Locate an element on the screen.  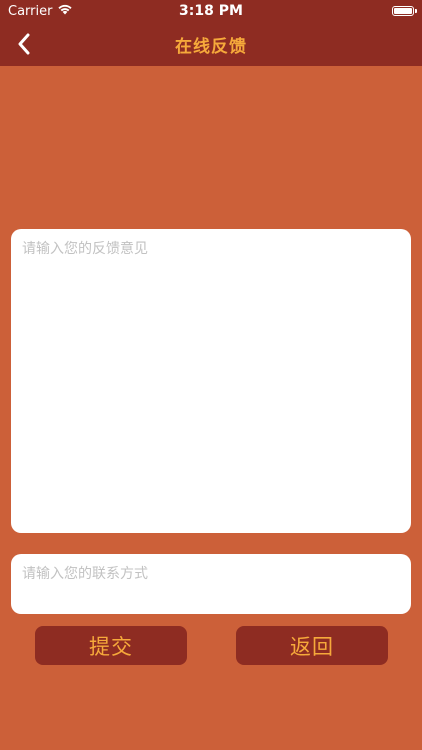
back-button is located at coordinates (24, 44).